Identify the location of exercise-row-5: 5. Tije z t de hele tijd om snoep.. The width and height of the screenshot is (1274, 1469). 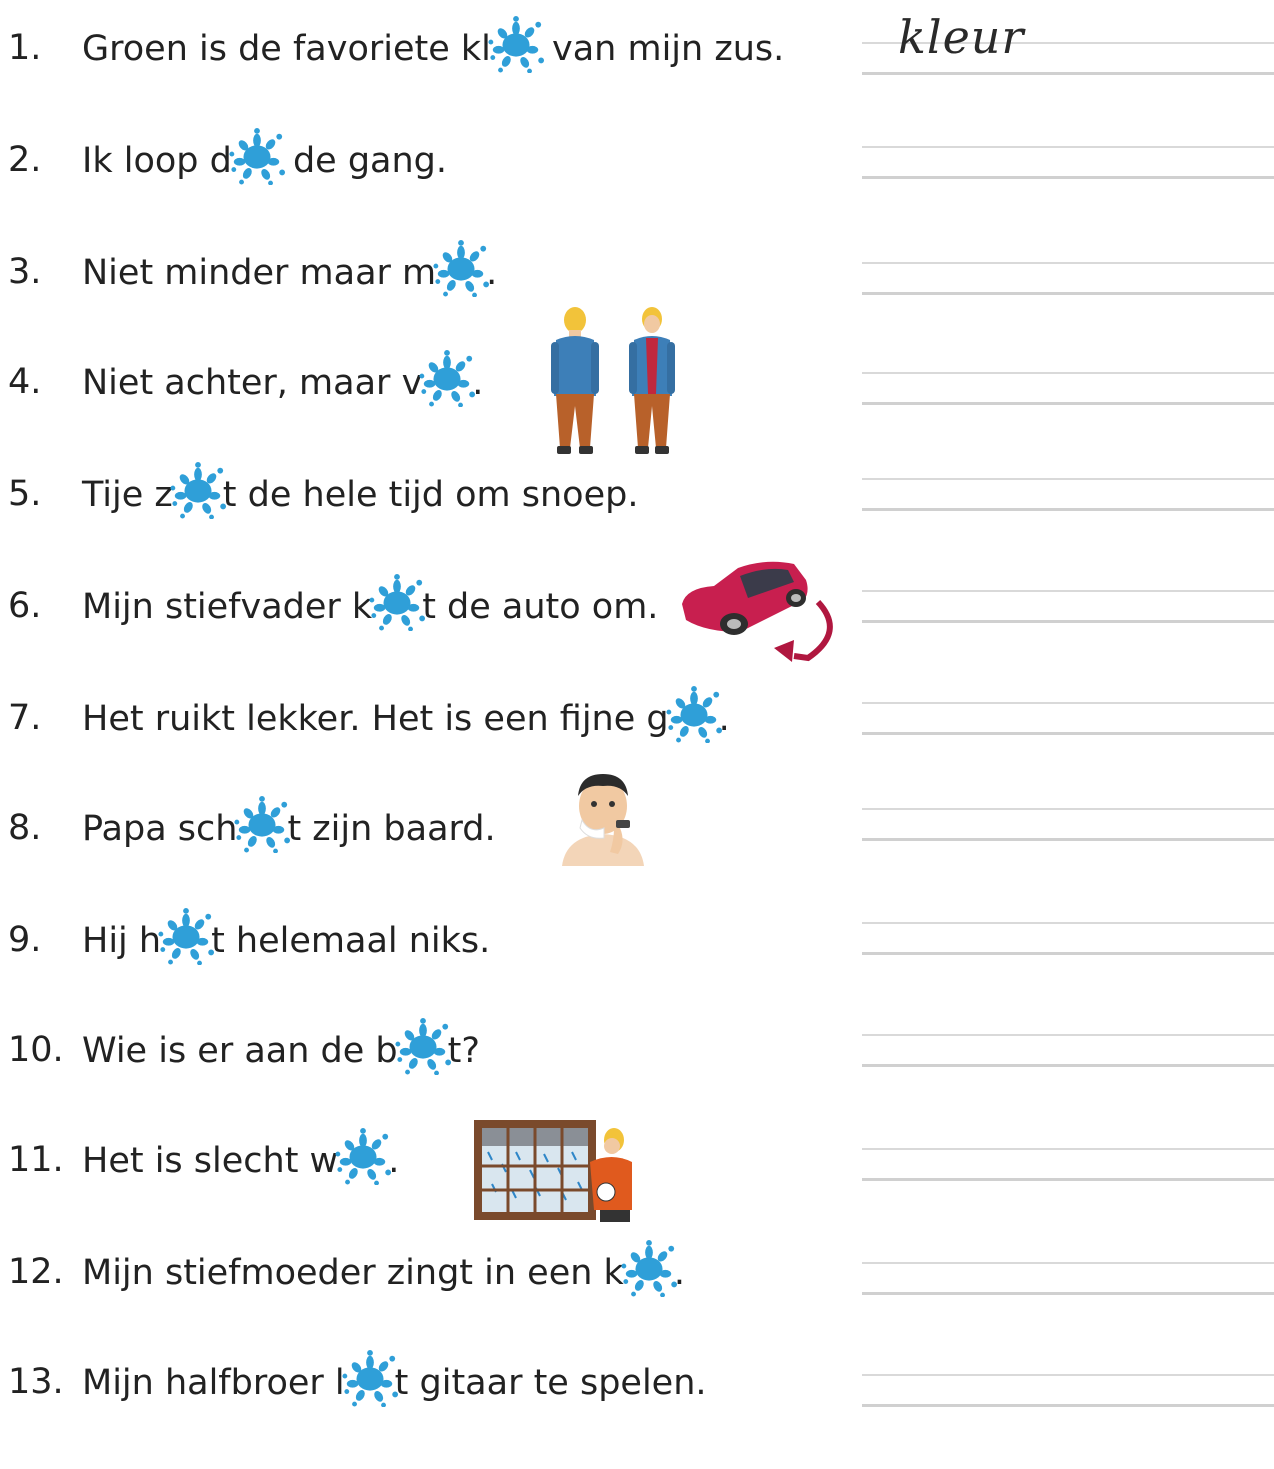
(637, 521).